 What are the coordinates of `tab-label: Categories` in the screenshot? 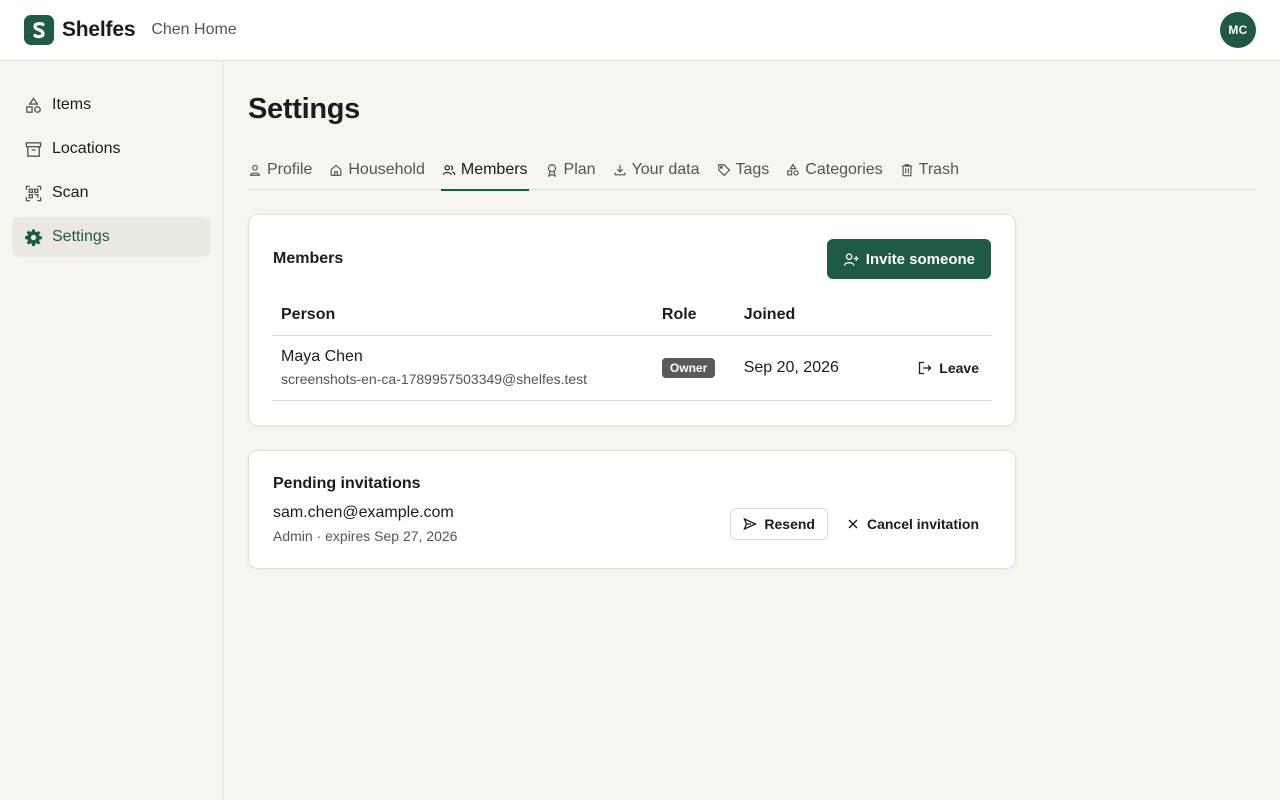 It's located at (844, 169).